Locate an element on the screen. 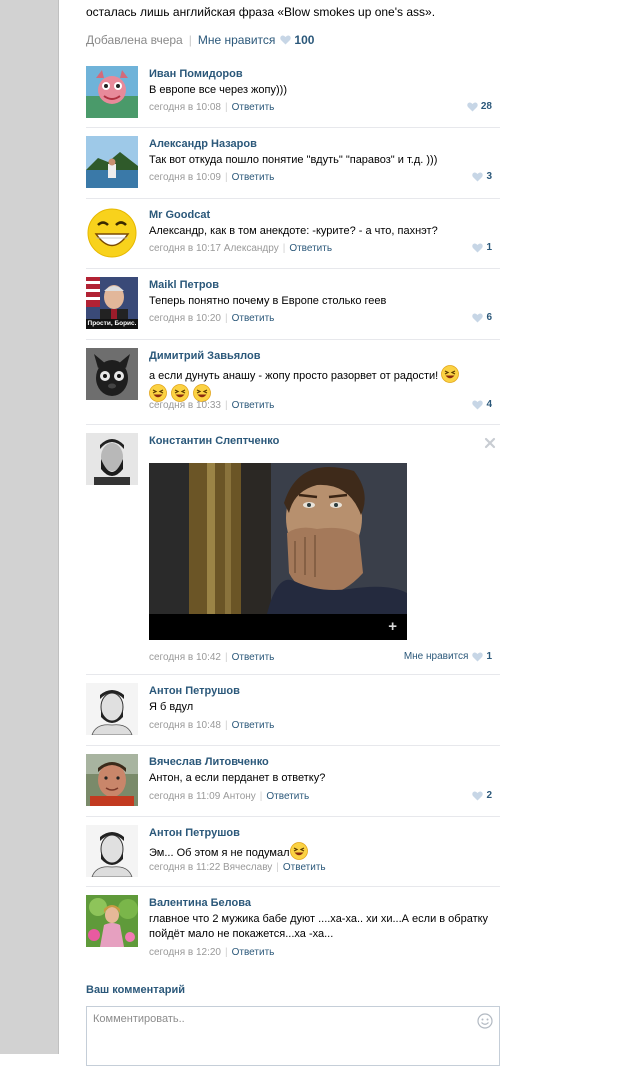  comment-like-button: 1 is located at coordinates (482, 247).